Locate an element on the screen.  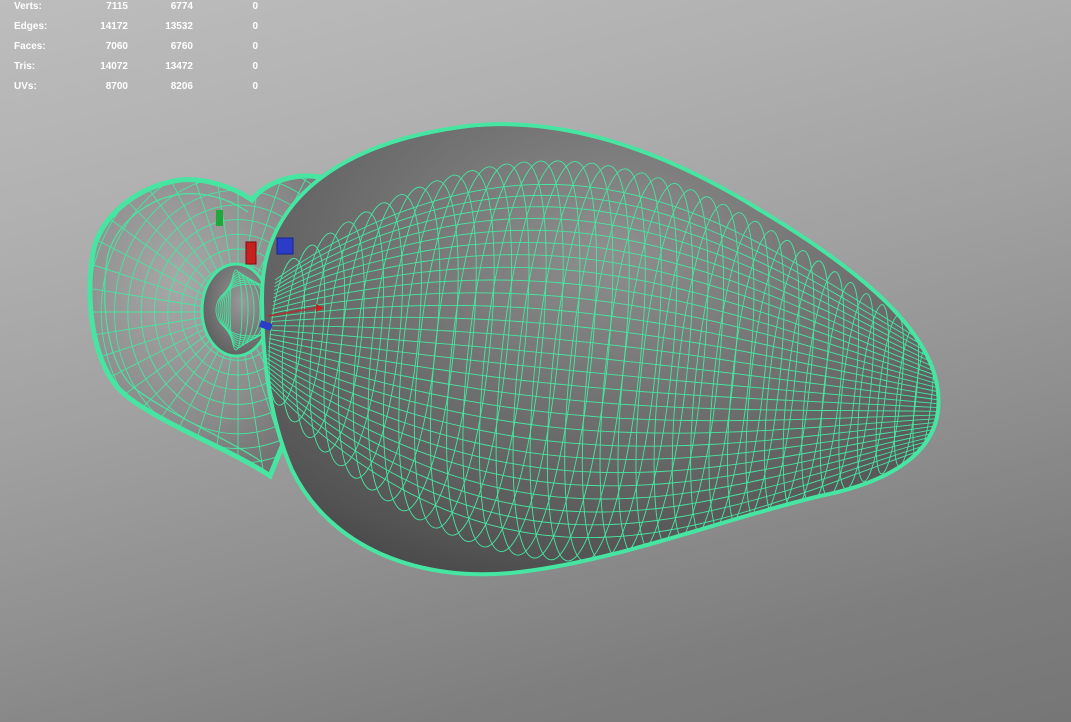
manipulator-y-handle is located at coordinates (219, 218).